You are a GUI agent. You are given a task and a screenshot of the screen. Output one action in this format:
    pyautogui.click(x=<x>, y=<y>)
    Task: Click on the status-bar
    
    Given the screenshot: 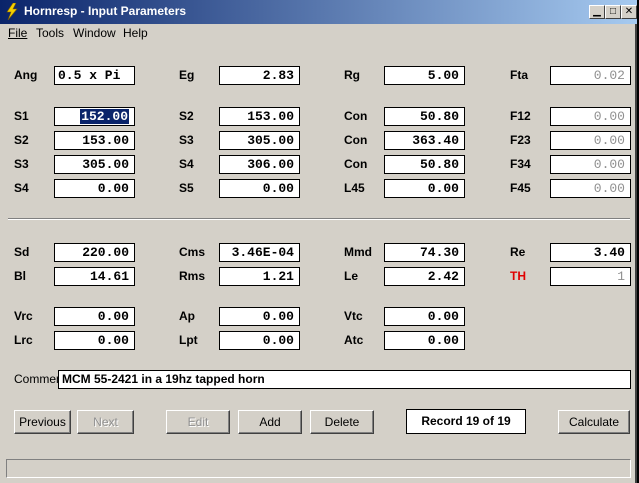 What is the action you would take?
    pyautogui.click(x=318, y=468)
    